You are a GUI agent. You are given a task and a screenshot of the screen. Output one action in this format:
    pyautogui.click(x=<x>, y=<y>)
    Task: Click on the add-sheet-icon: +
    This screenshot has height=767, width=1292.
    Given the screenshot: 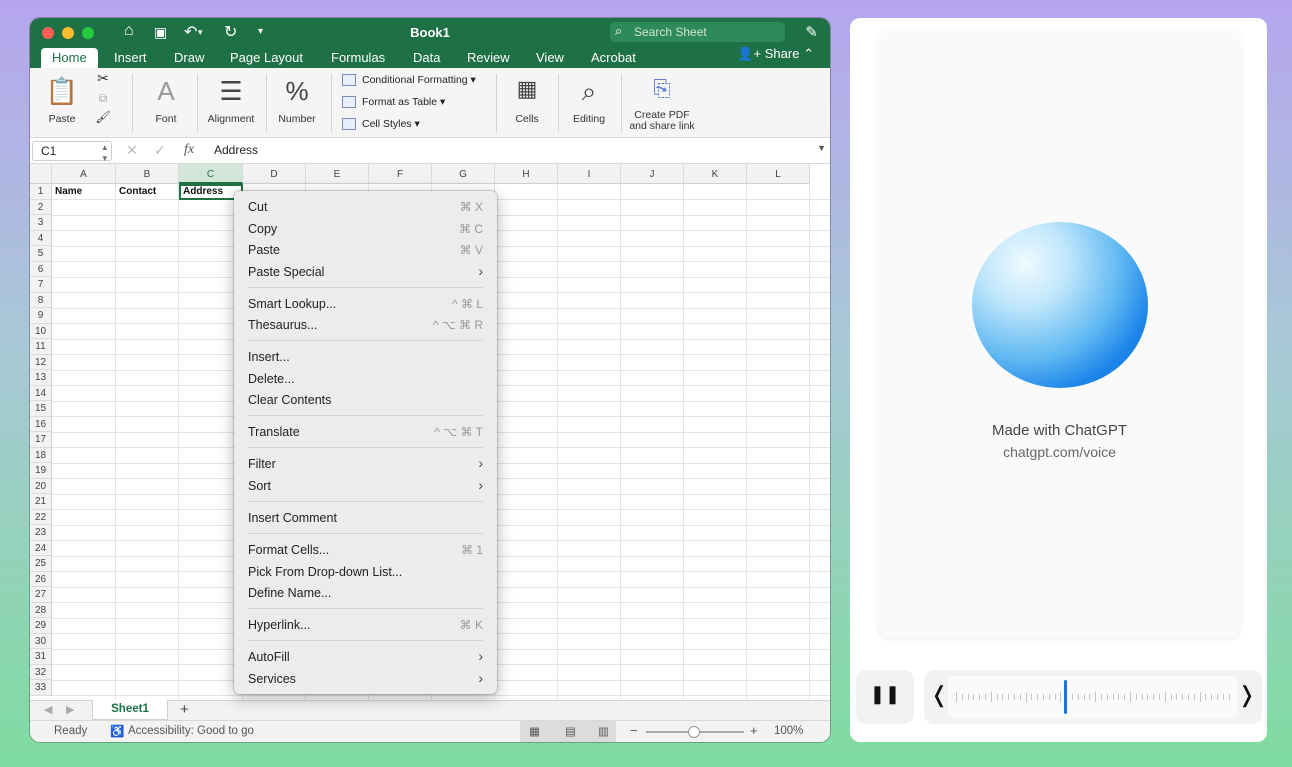 What is the action you would take?
    pyautogui.click(x=184, y=709)
    